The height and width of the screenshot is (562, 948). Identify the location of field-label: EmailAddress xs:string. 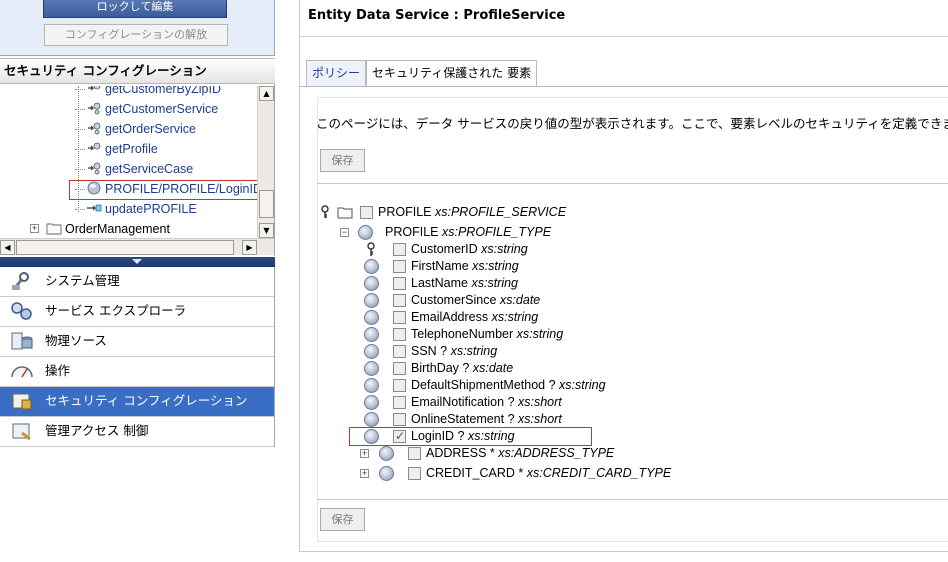
(474, 317).